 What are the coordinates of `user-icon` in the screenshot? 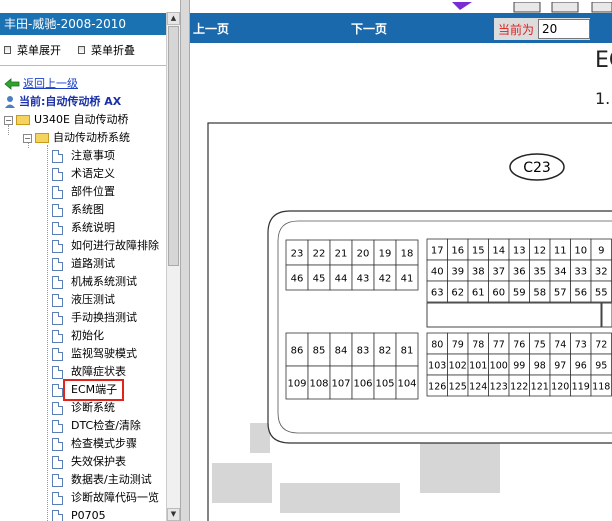 It's located at (10, 102).